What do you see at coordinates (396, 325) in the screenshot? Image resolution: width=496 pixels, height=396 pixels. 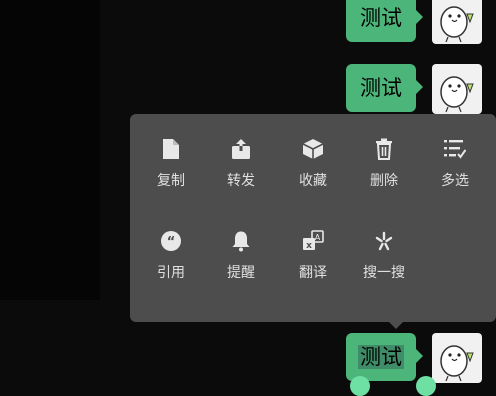 I see `context-menu-pointer` at bounding box center [396, 325].